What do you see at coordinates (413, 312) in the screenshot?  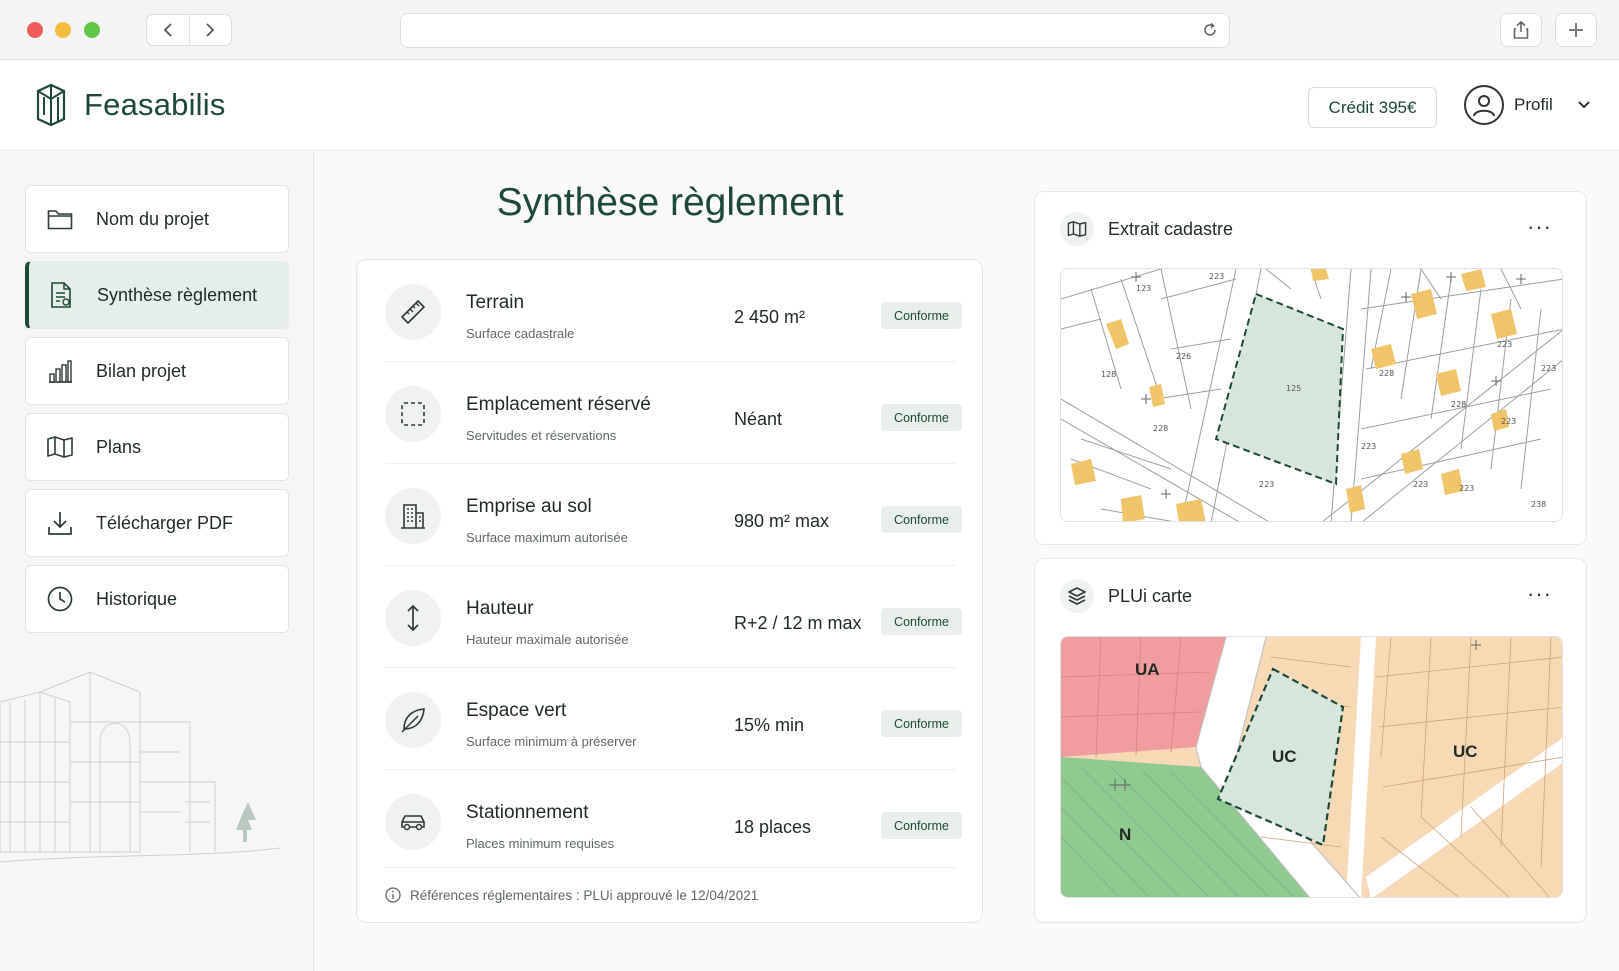 I see `ruler-icon` at bounding box center [413, 312].